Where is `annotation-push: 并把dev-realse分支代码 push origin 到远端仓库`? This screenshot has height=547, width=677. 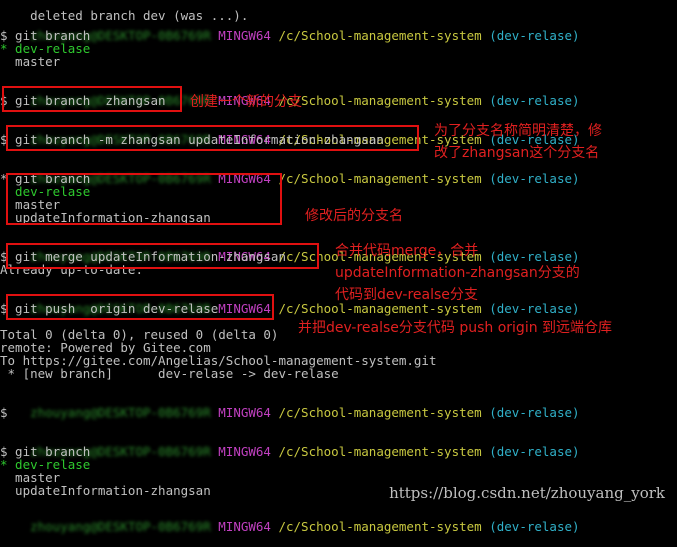
annotation-push: 并把dev-realse分支代码 push origin 到远端仓库 is located at coordinates (455, 328).